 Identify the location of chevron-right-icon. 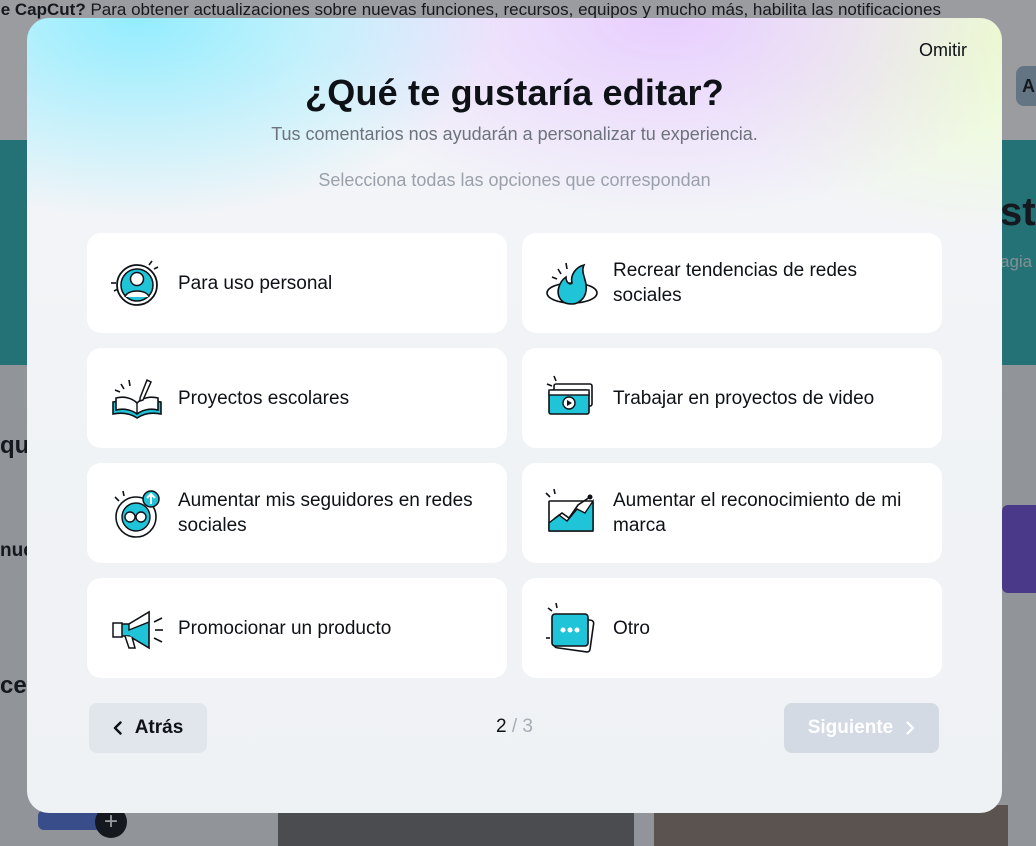
(910, 728).